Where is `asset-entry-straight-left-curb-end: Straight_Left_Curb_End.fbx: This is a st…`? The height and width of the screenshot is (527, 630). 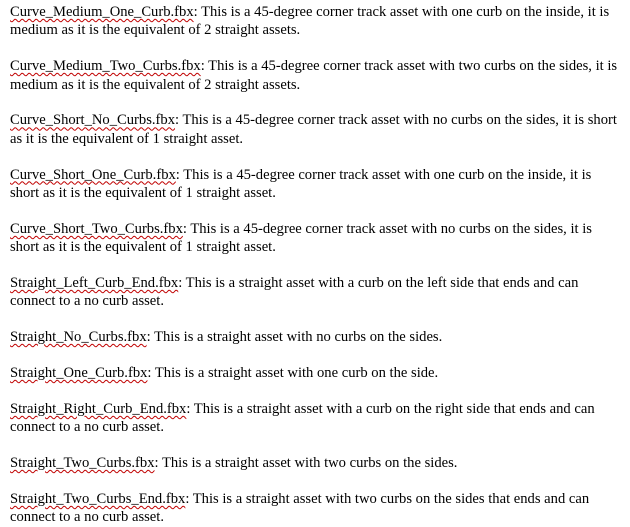
asset-entry-straight-left-curb-end: Straight_Left_Curb_End.fbx: This is a st… is located at coordinates (315, 292).